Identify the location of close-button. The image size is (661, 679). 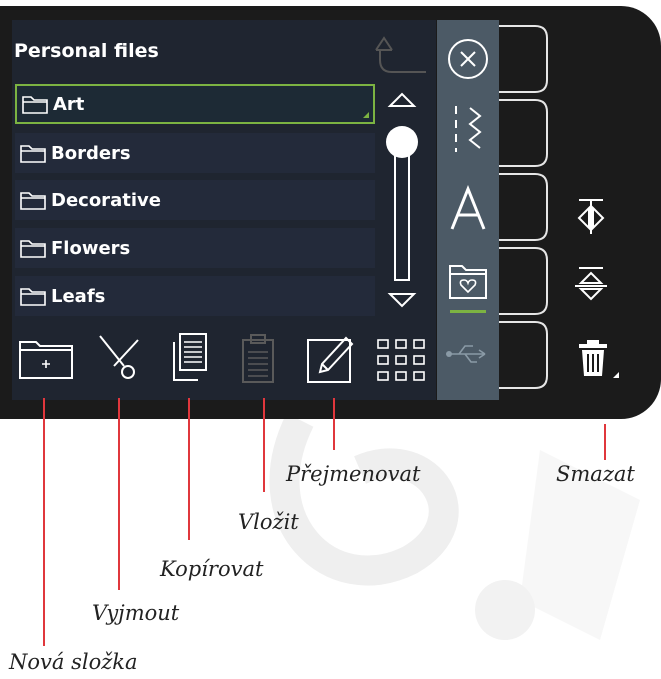
(468, 59).